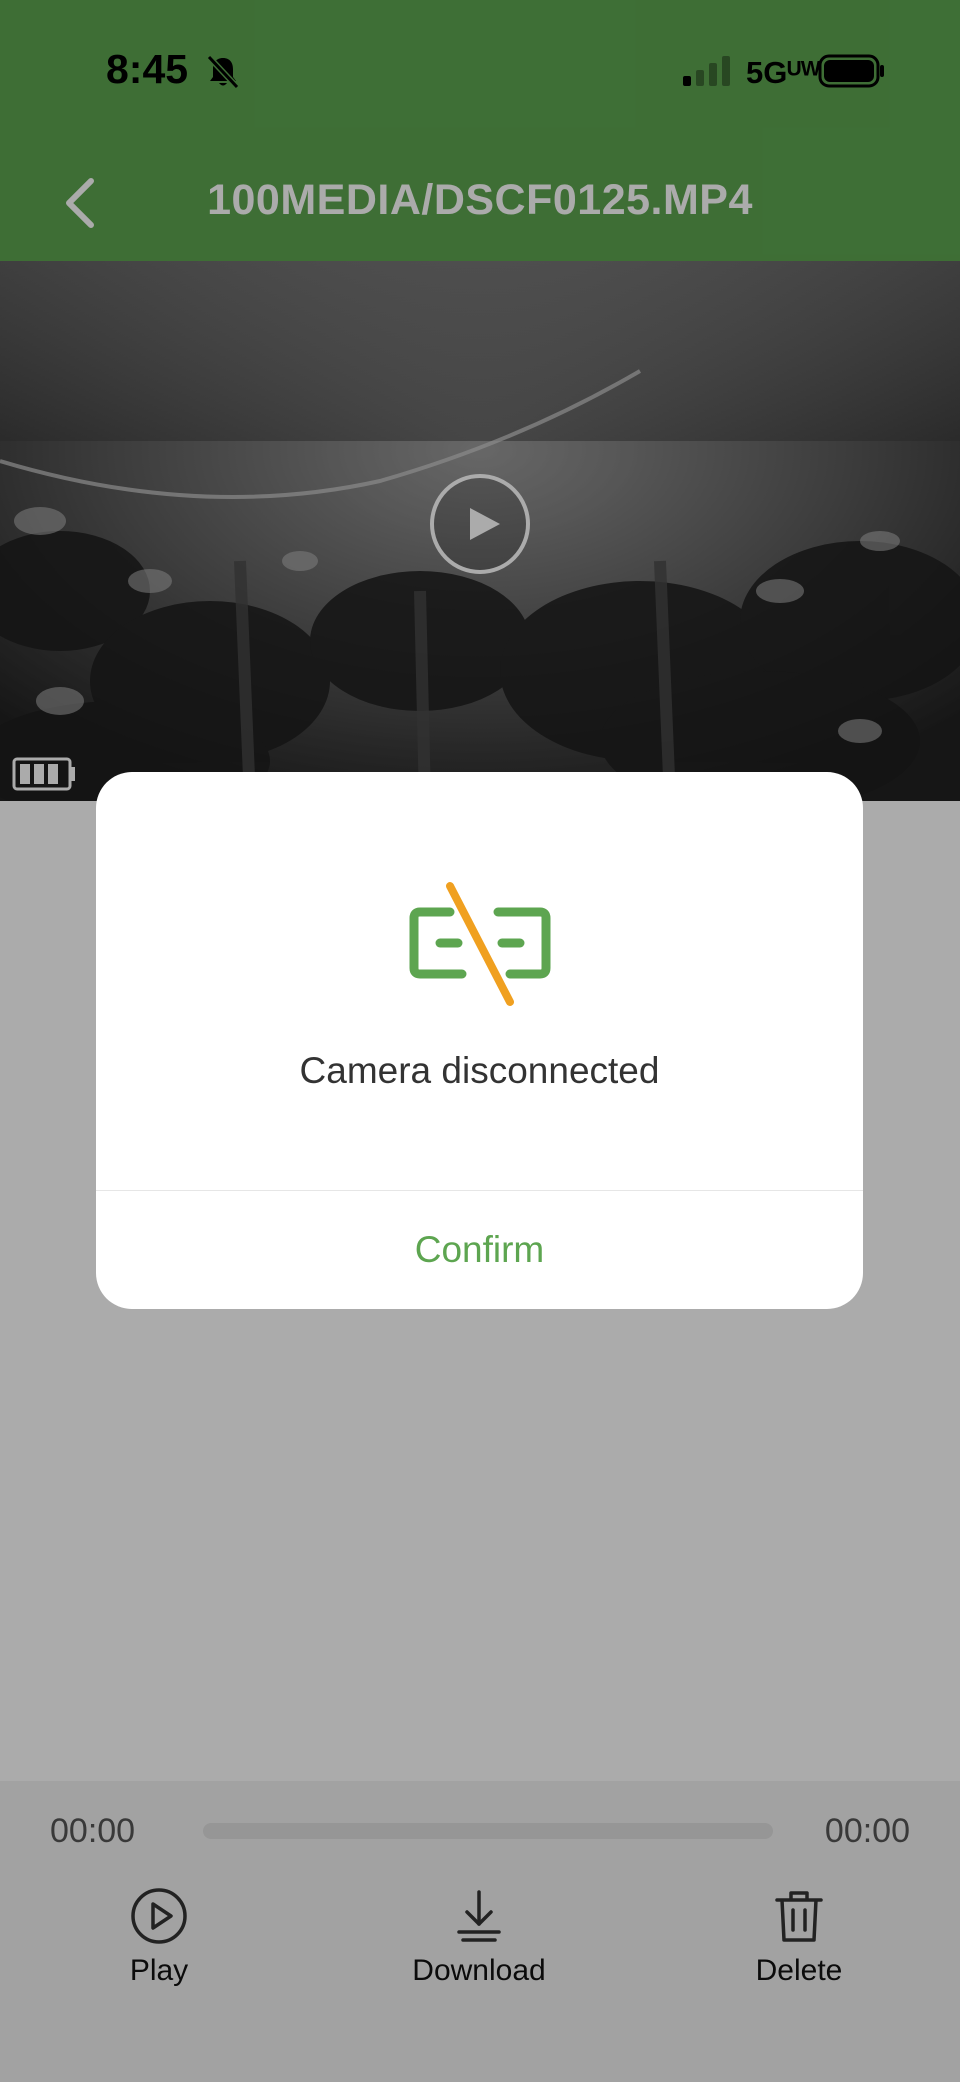 The image size is (960, 2082). I want to click on camera-disconnected-icon, so click(480, 944).